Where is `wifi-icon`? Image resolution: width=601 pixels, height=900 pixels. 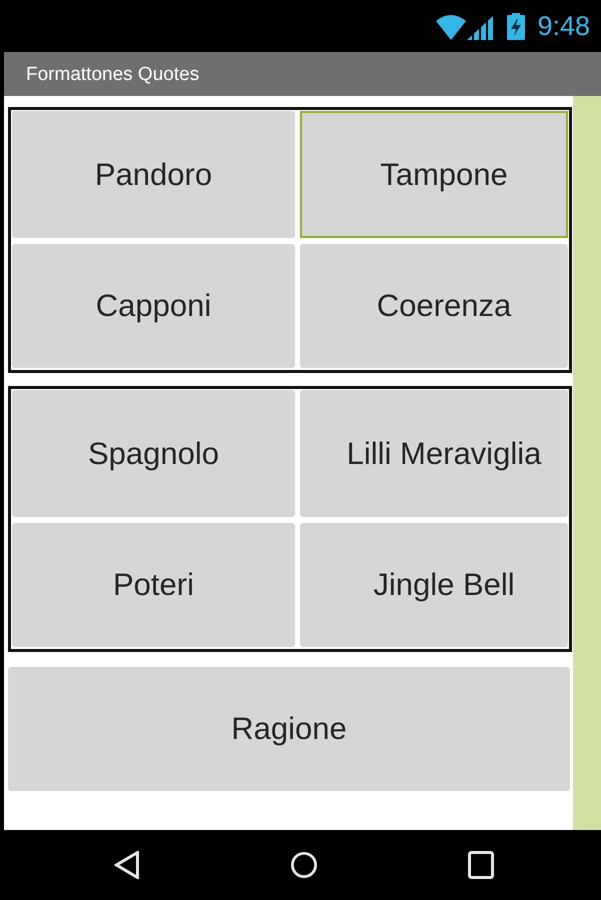 wifi-icon is located at coordinates (451, 27).